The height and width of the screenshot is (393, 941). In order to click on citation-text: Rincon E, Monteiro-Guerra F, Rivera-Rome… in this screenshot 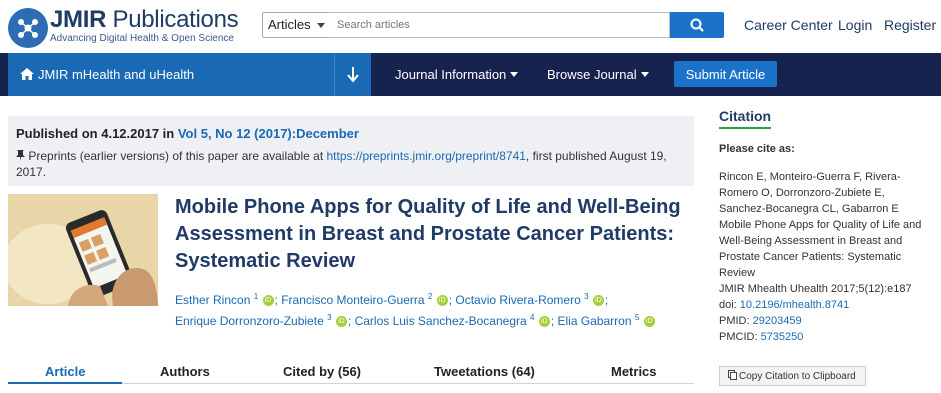, I will do `click(826, 257)`.